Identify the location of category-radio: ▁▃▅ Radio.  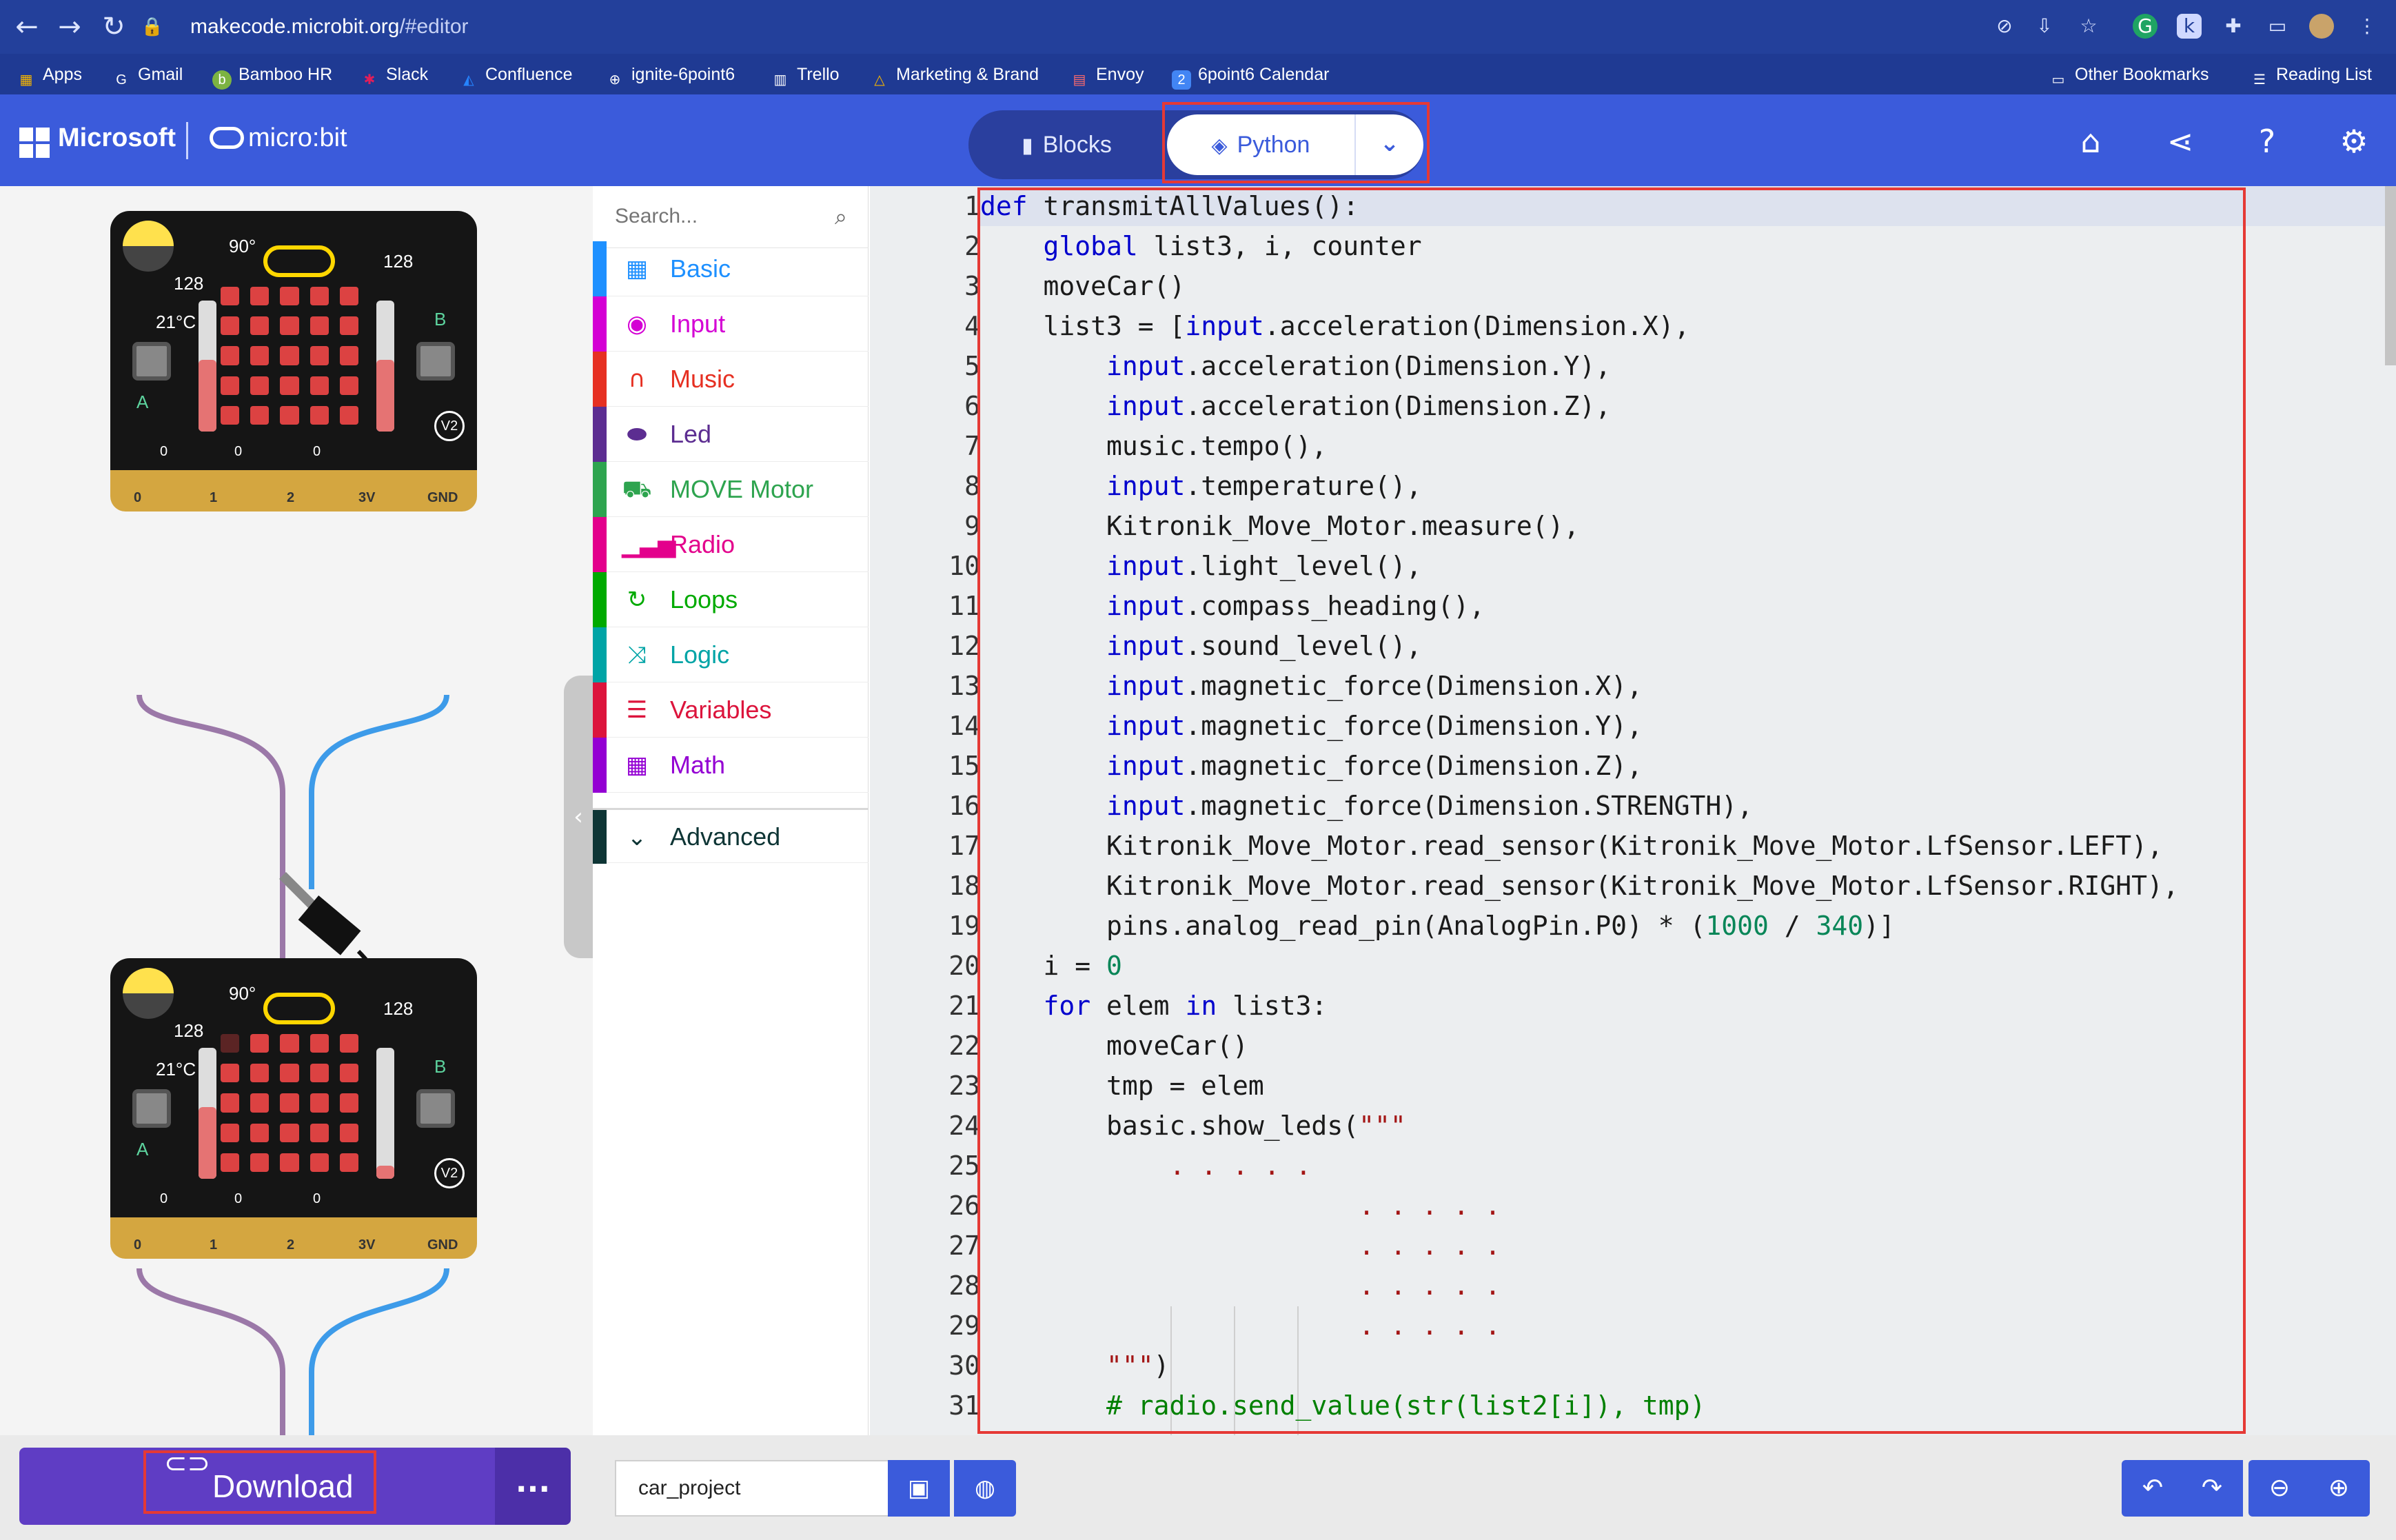
(731, 545).